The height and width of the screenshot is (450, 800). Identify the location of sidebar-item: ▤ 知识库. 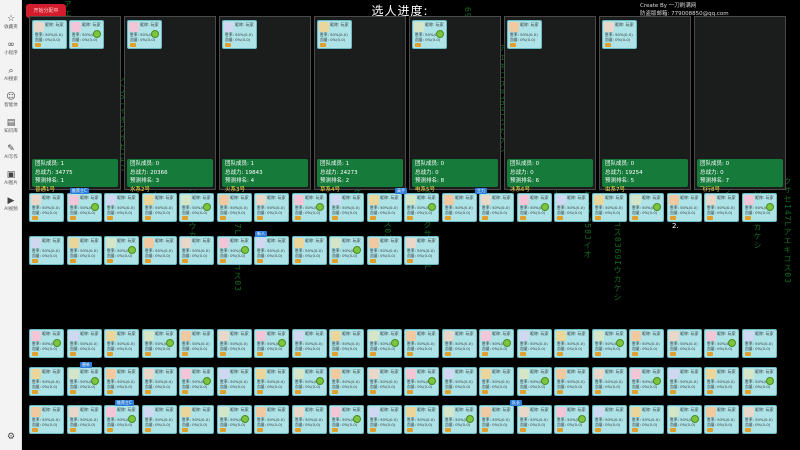
(11, 129).